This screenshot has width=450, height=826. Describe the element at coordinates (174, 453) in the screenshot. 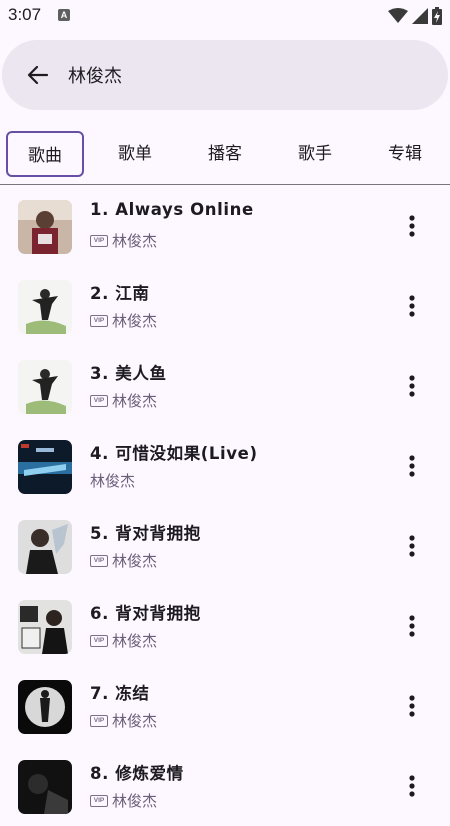

I see `song-title: 4. 可惜没如果(Live)` at that location.